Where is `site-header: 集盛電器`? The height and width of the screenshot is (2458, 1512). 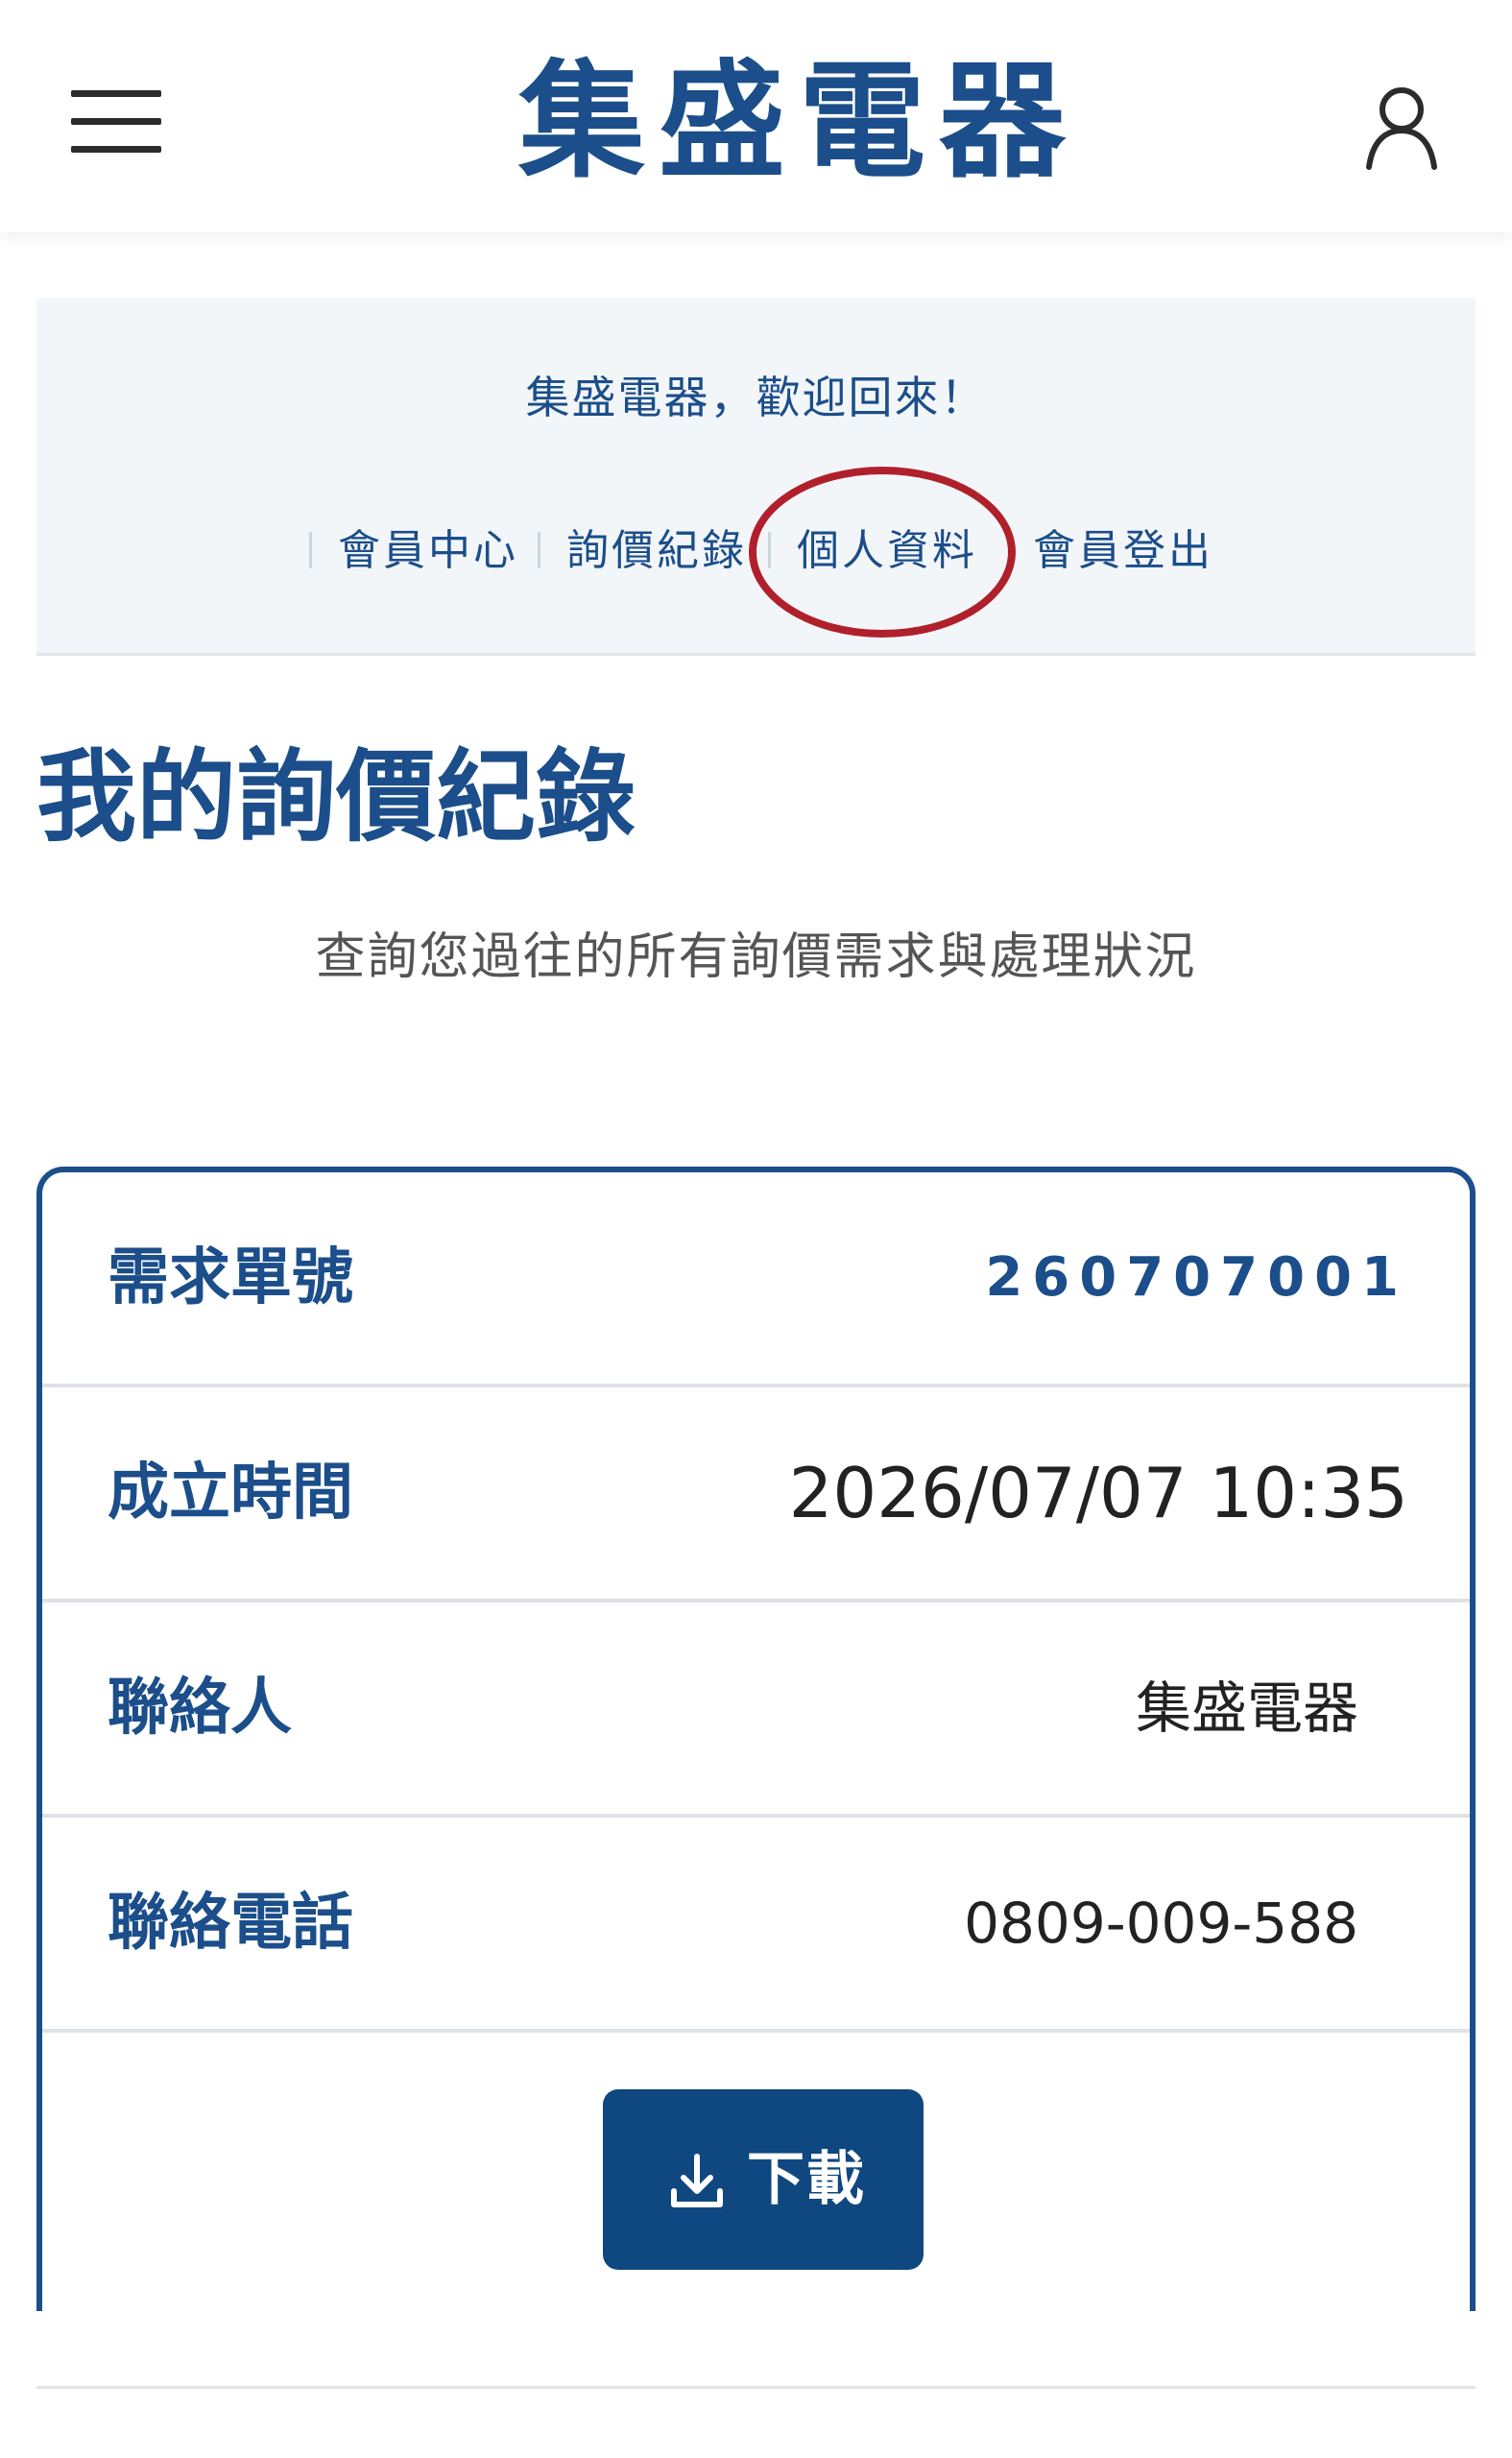
site-header: 集盛電器 is located at coordinates (756, 116).